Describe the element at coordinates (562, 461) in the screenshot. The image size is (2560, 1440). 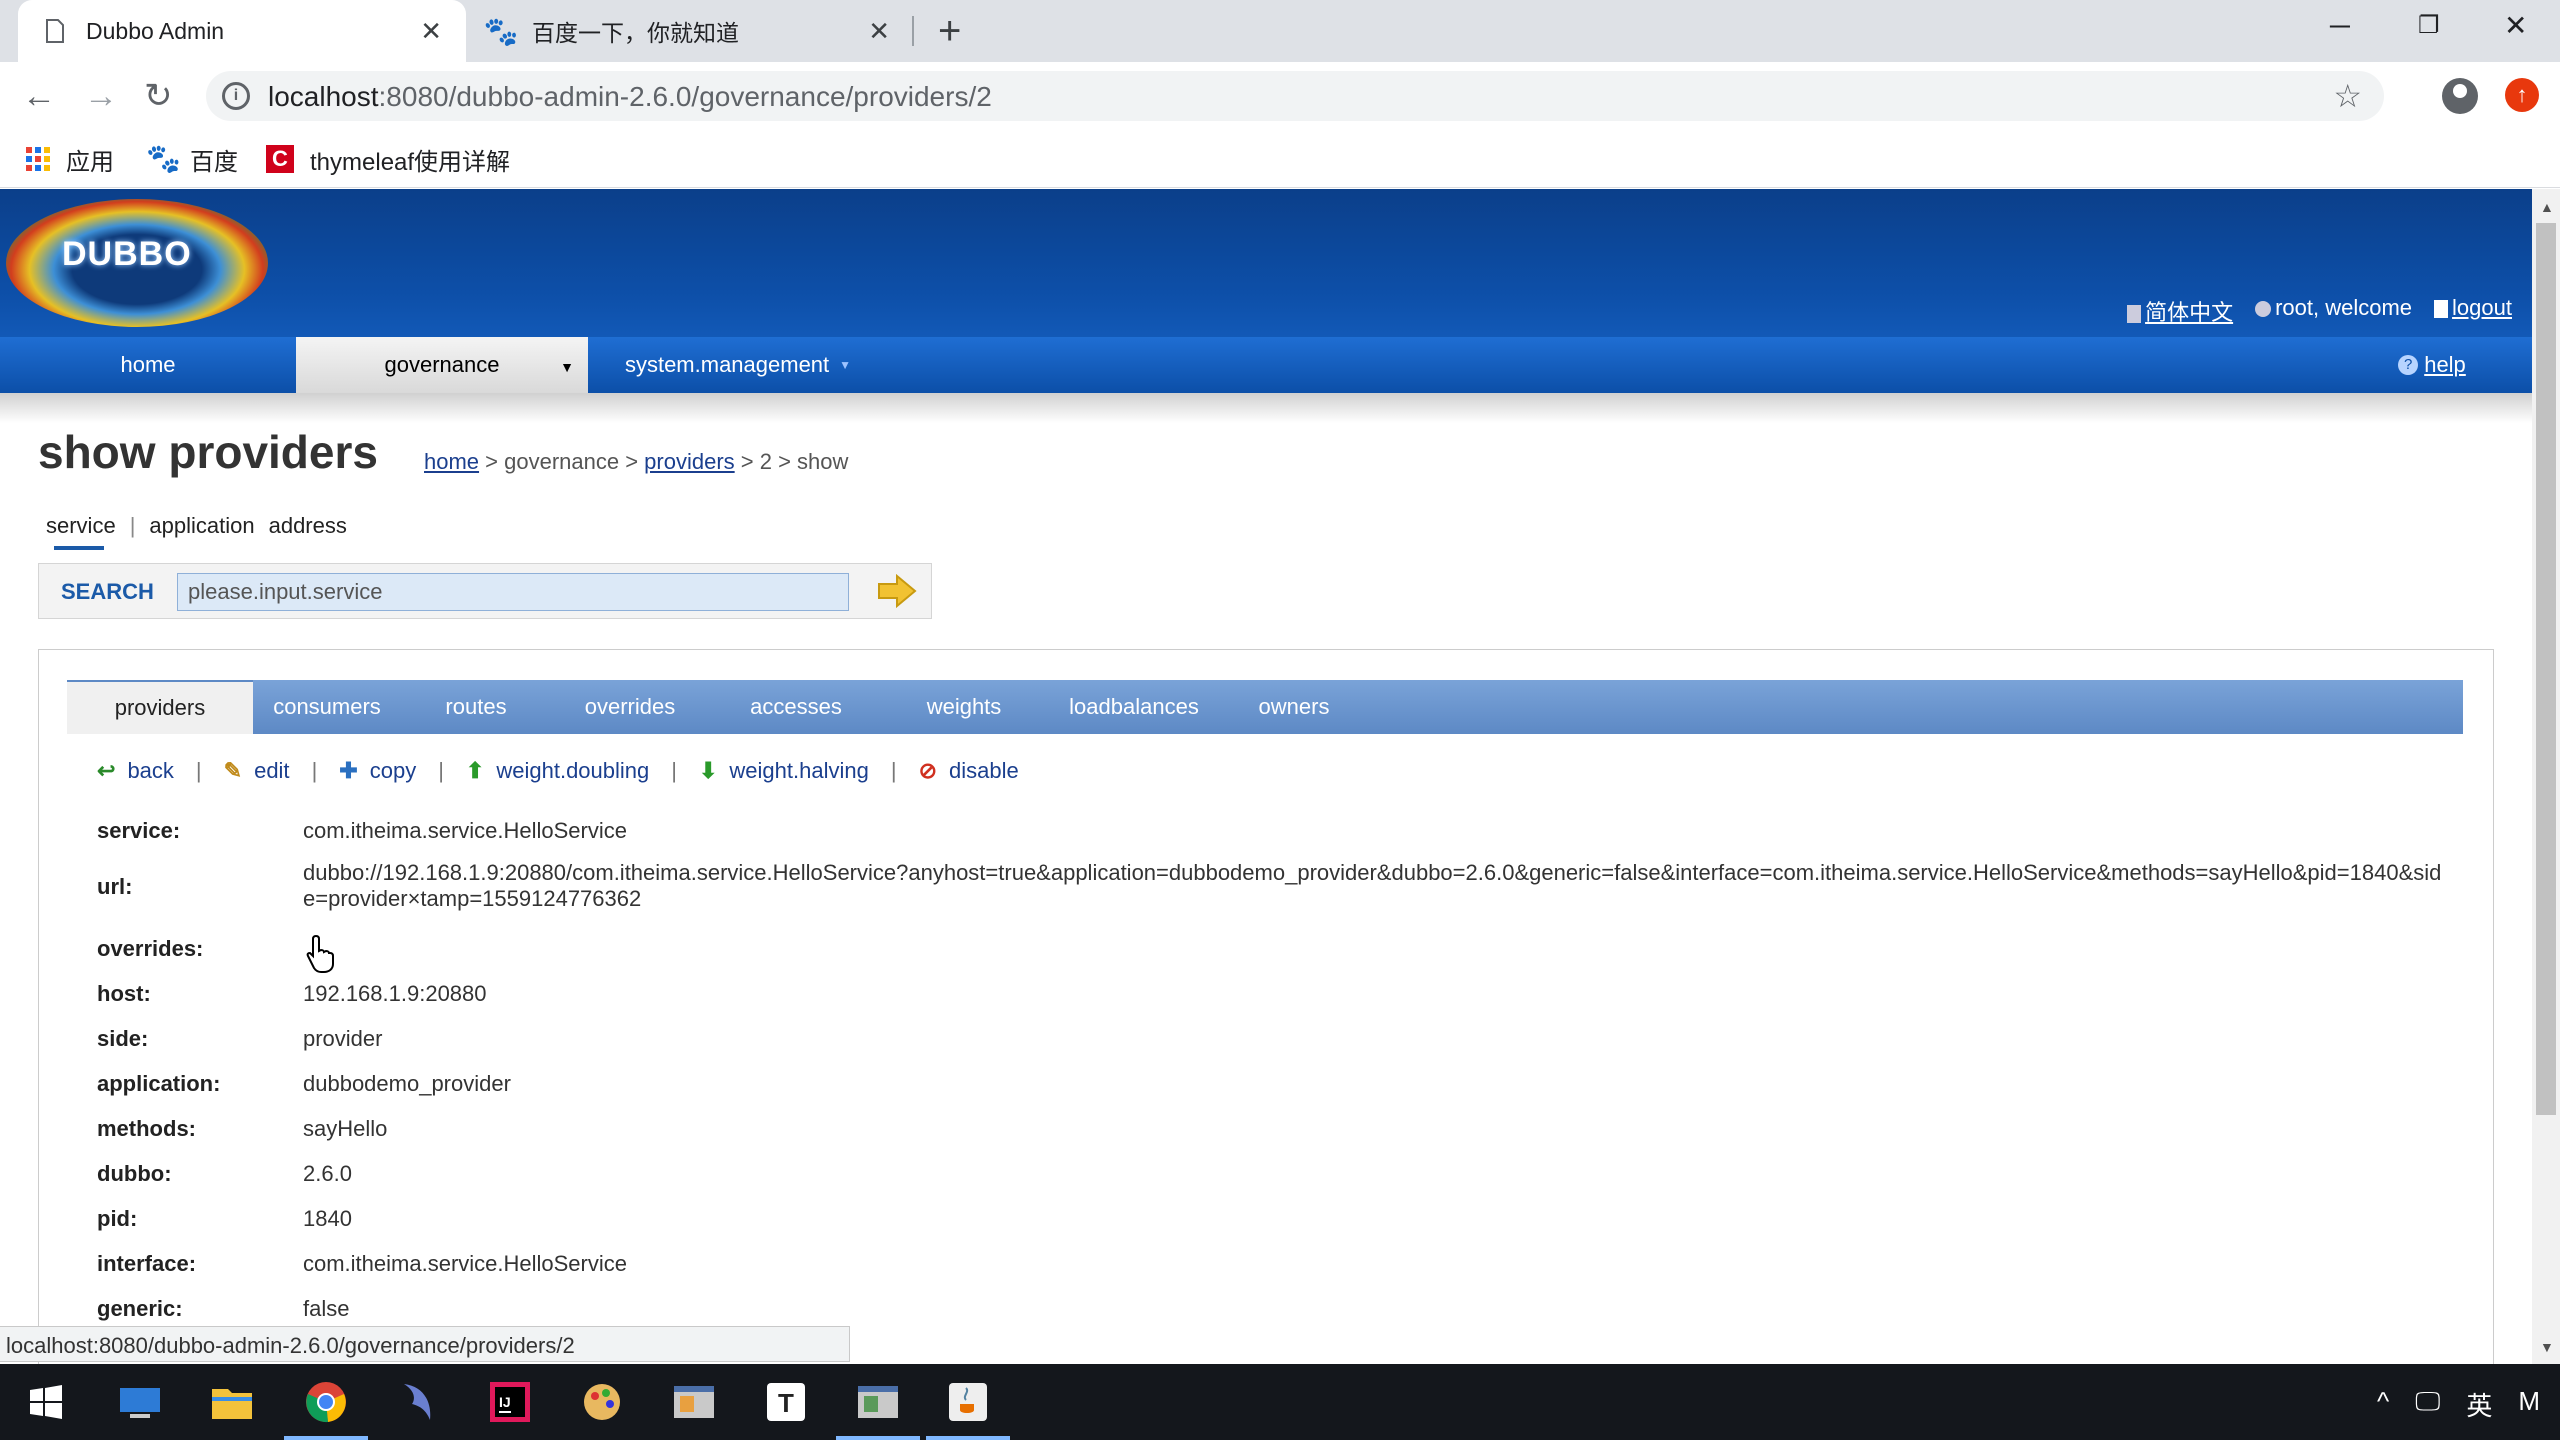
I see `breadcrumb-sep: > governance >` at that location.